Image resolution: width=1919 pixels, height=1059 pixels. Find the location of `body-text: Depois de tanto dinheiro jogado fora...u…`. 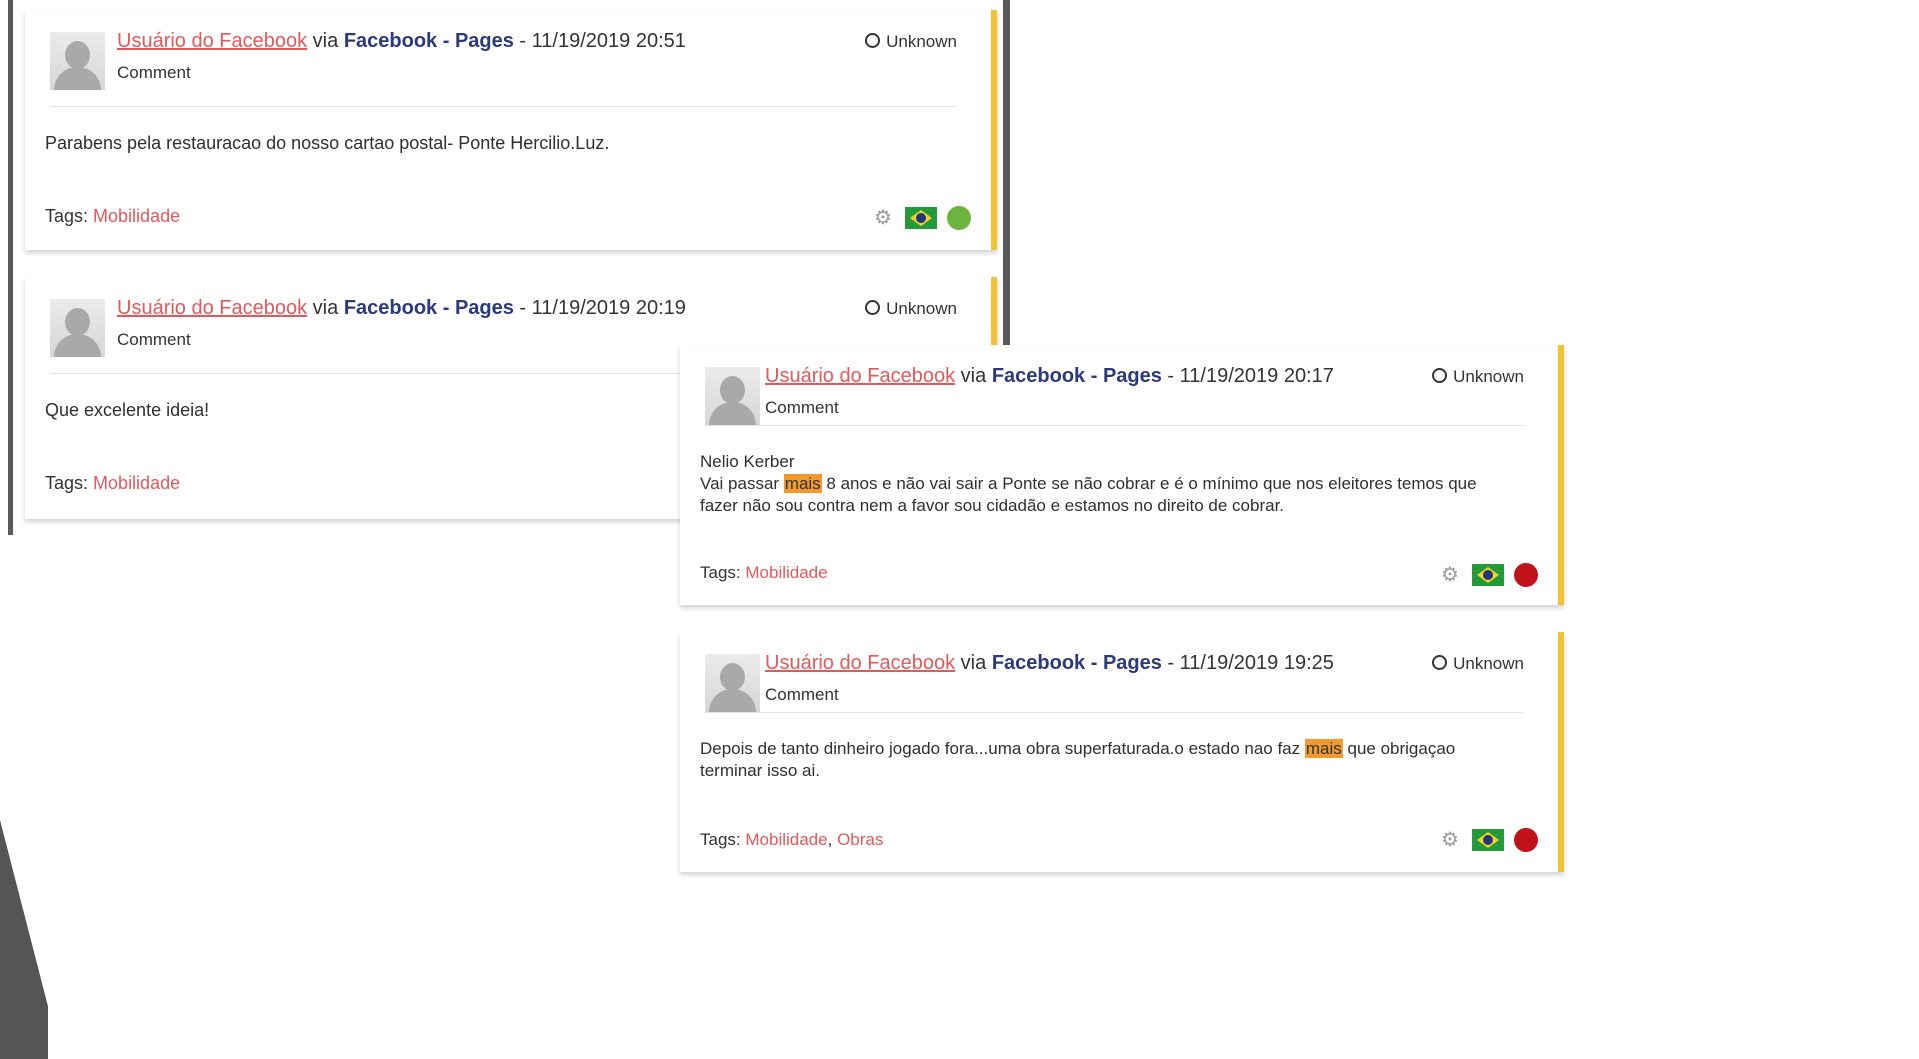

body-text: Depois de tanto dinheiro jogado fora...u… is located at coordinates (1002, 748).